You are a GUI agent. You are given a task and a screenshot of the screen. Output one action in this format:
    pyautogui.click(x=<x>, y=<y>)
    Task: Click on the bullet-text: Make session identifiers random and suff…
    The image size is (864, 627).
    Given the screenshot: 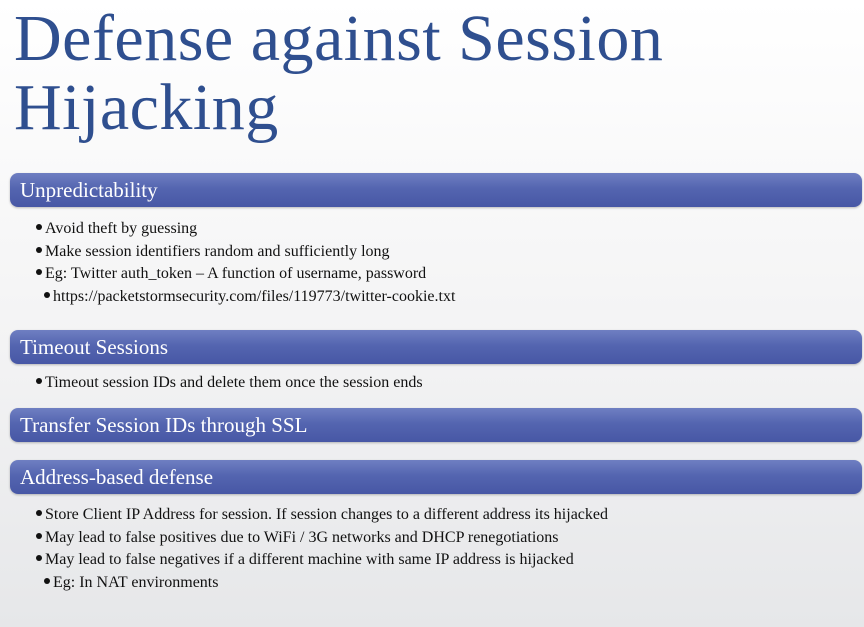 What is the action you would take?
    pyautogui.click(x=217, y=251)
    